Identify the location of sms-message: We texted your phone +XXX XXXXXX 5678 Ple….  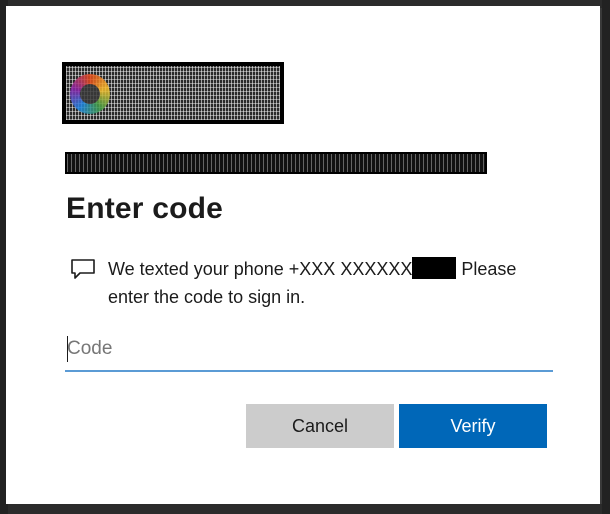
(333, 283).